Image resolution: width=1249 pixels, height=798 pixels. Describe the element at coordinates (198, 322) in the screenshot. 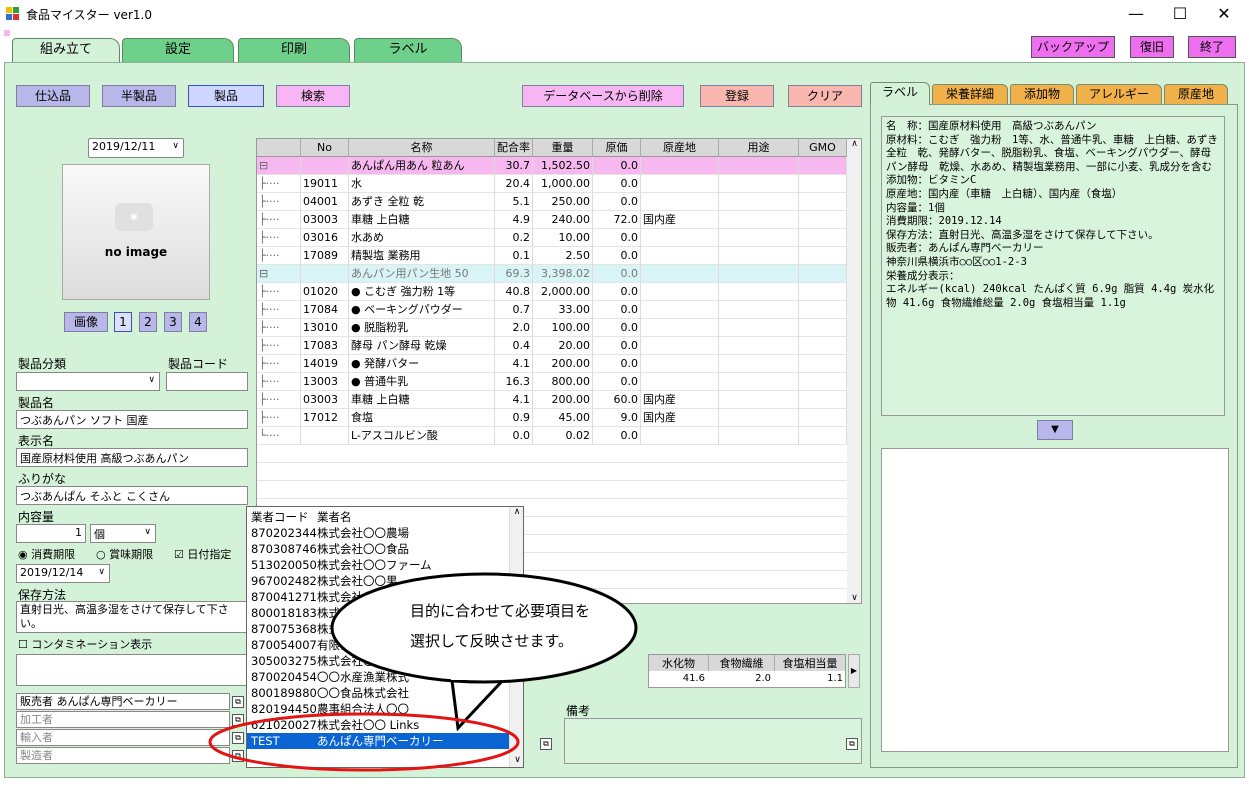

I see `image-page-4: 4` at that location.